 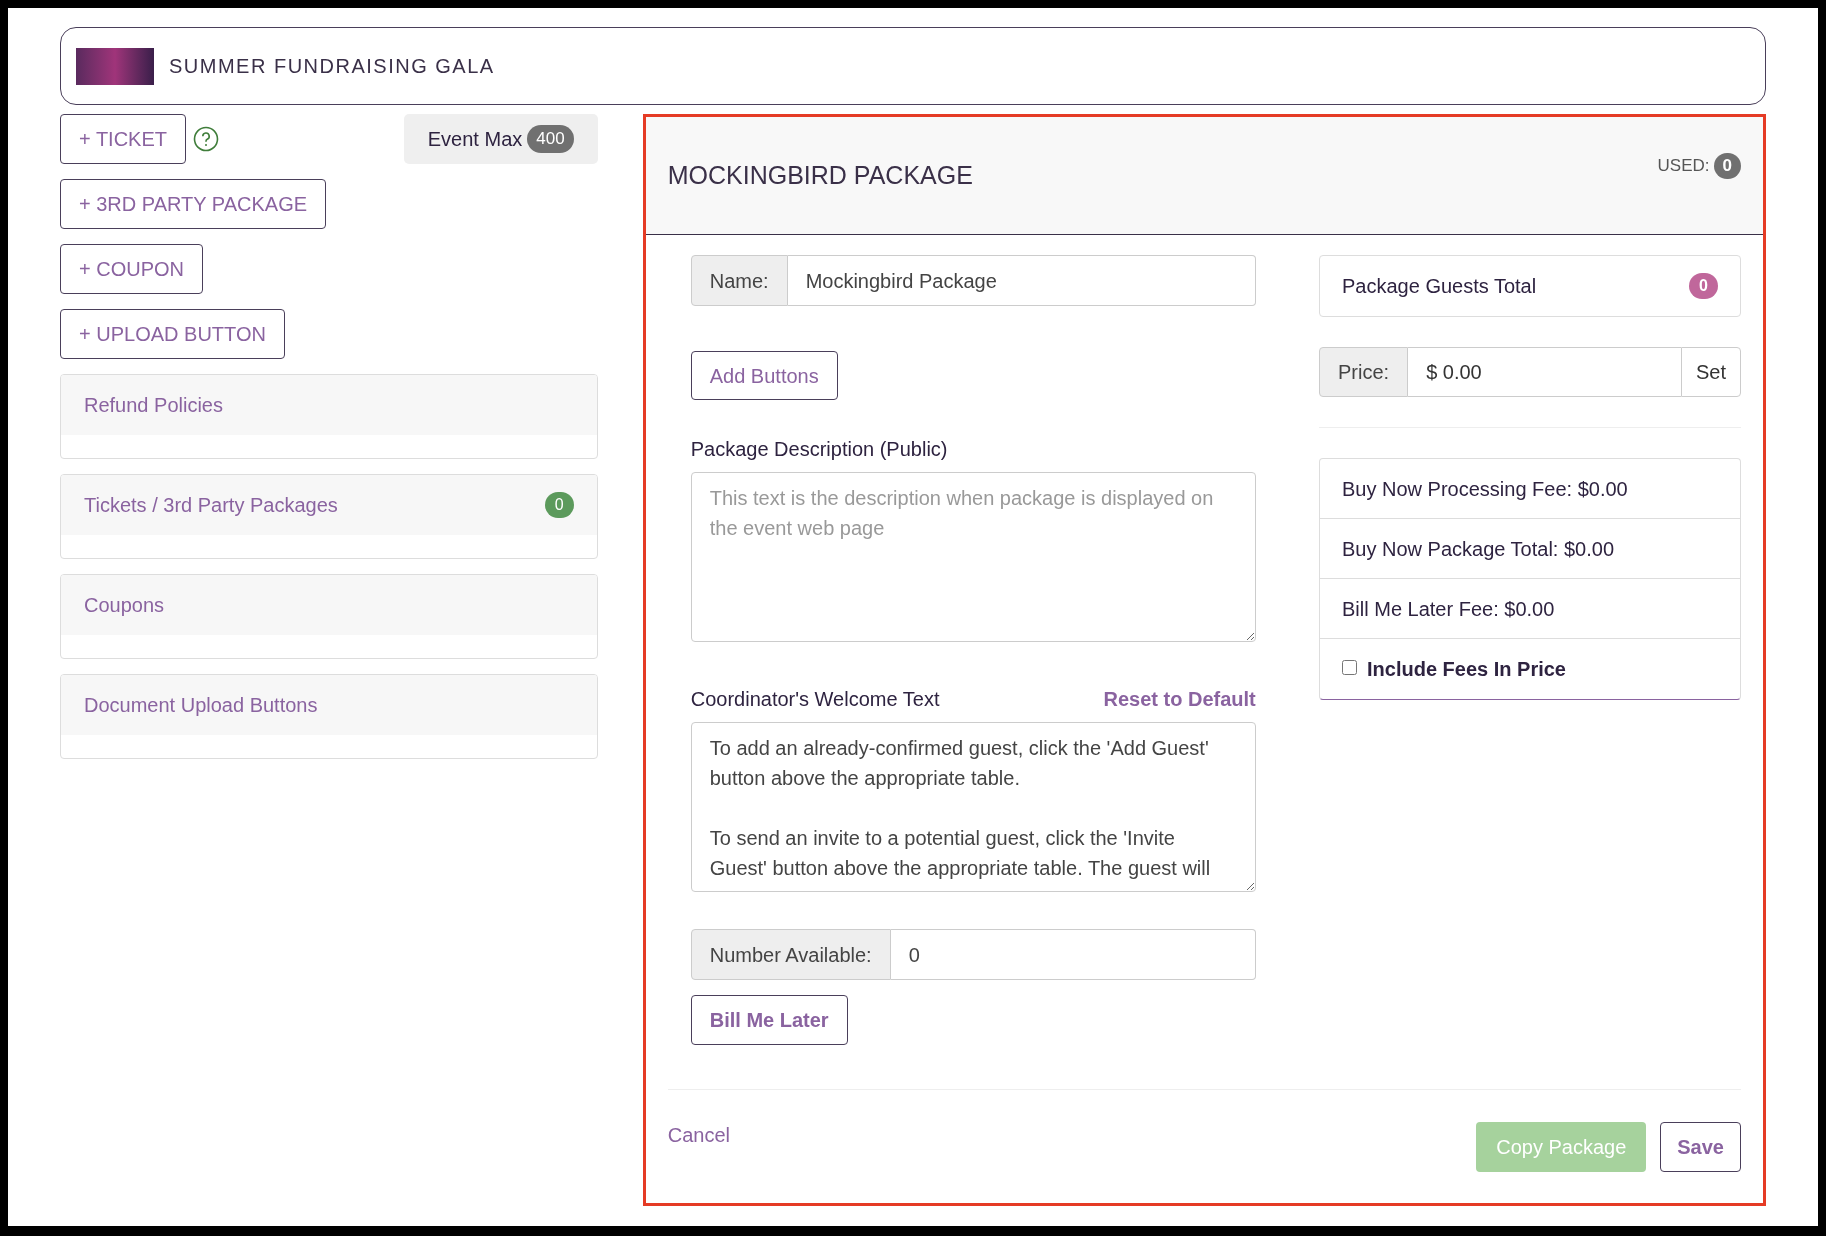 I want to click on section-panel: Refund Policies, so click(x=329, y=416).